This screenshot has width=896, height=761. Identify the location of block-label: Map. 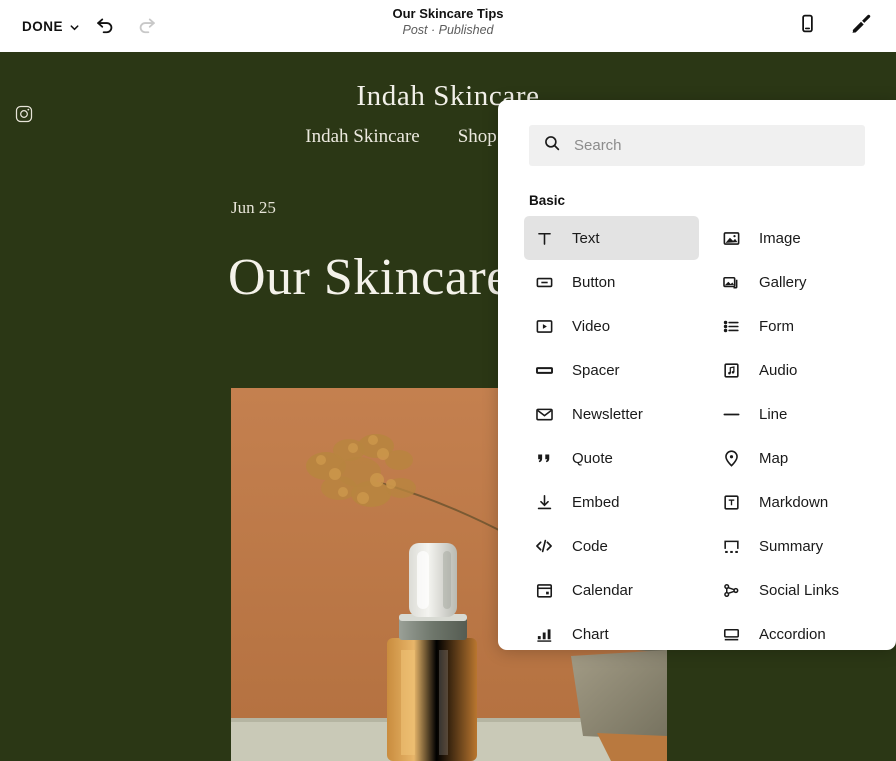
(774, 458).